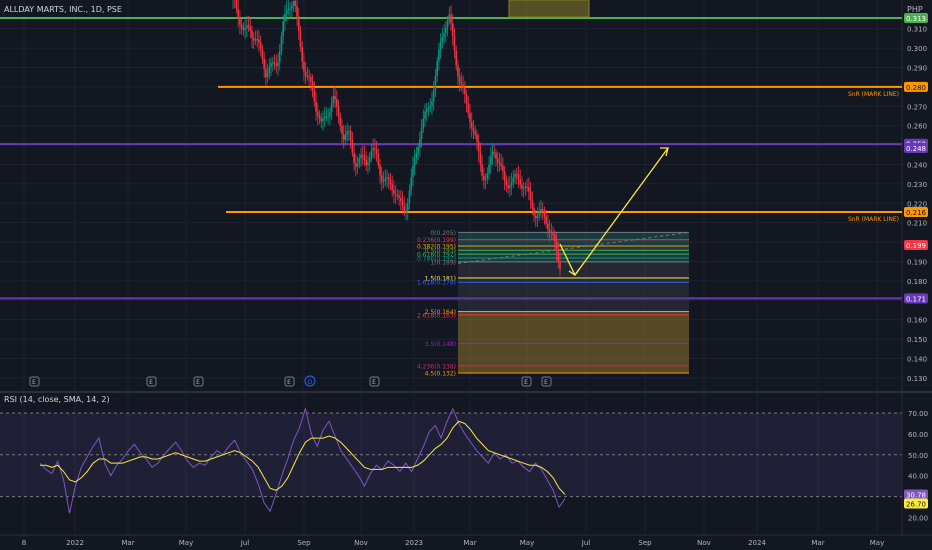 The image size is (932, 550). I want to click on fib-level-label: 3.5(0.148), so click(440, 344).